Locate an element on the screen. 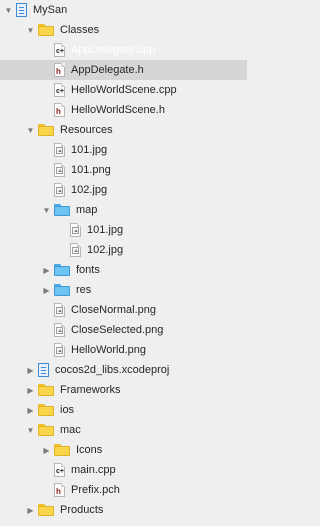  navigator-row: c+ main.cpp is located at coordinates (123, 470).